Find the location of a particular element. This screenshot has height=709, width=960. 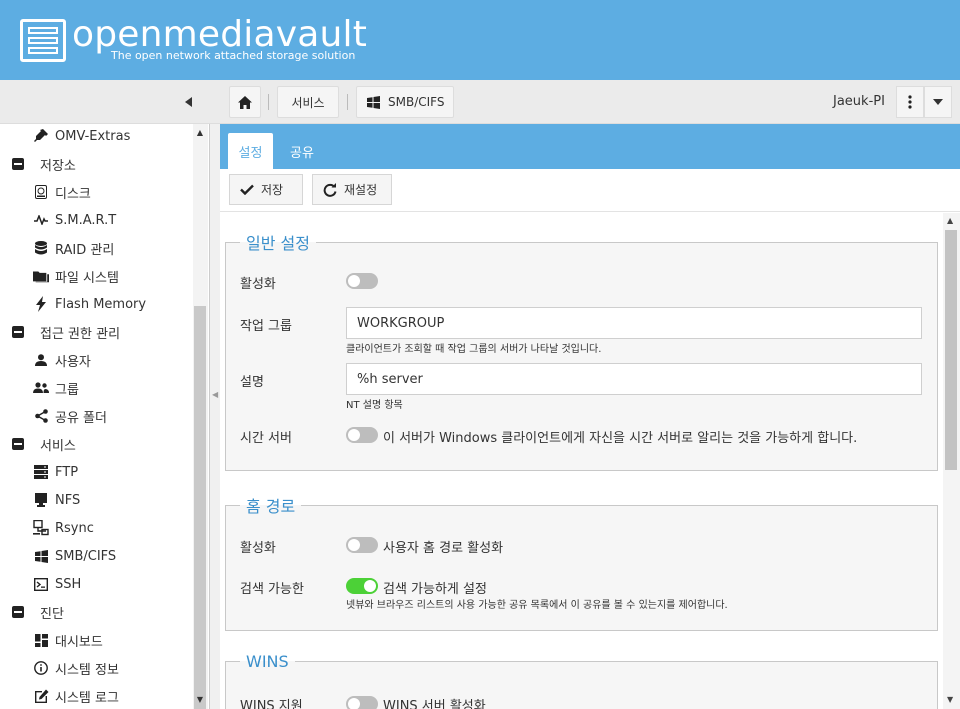

sidebar-item-rsync: Rsync is located at coordinates (96, 528).